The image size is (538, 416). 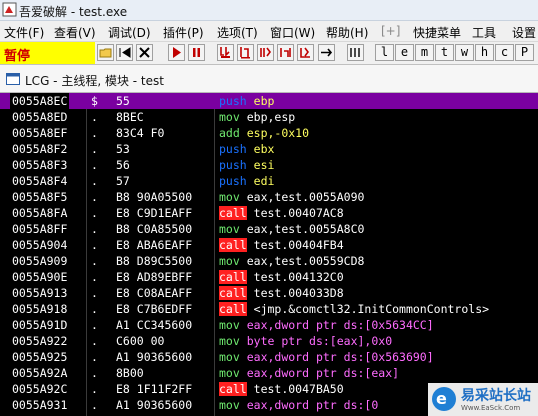 What do you see at coordinates (326, 52) in the screenshot?
I see `goto-icon` at bounding box center [326, 52].